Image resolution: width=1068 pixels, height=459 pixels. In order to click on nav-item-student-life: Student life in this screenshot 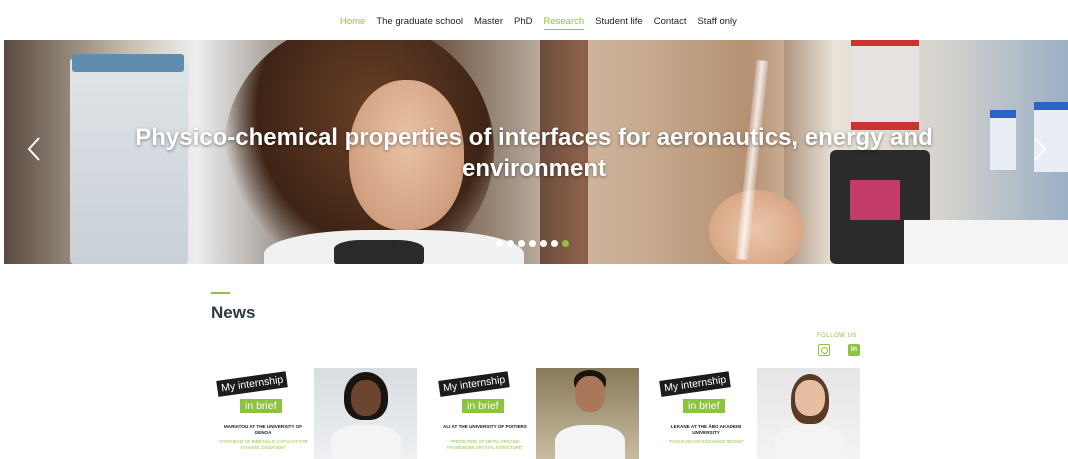, I will do `click(619, 23)`.